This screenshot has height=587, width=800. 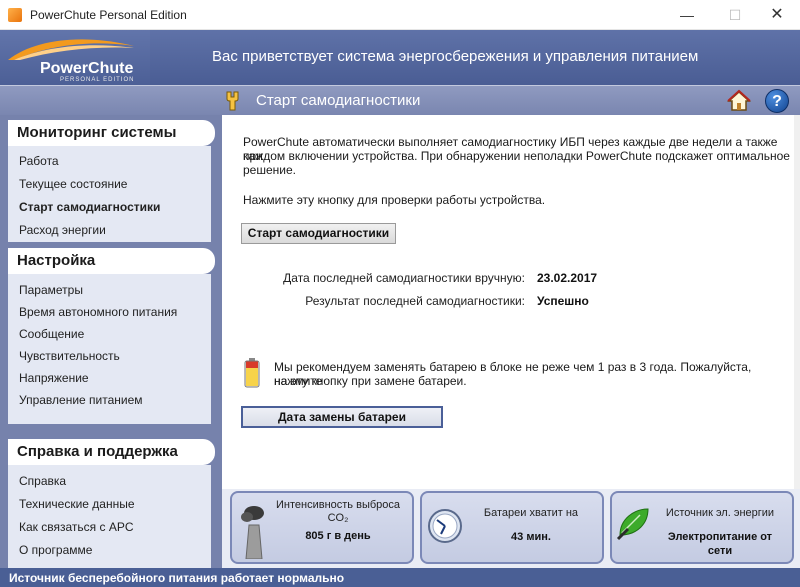 What do you see at coordinates (69, 356) in the screenshot?
I see `sidebar-item-sensitivity: Чувствительность` at bounding box center [69, 356].